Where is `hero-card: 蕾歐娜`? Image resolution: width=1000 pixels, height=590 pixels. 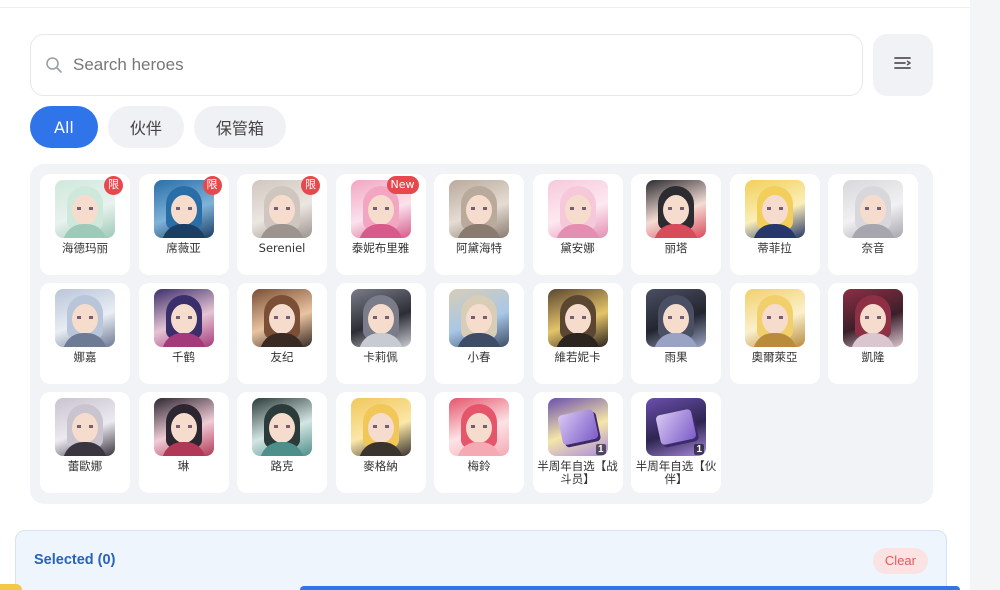 hero-card: 蕾歐娜 is located at coordinates (85, 442).